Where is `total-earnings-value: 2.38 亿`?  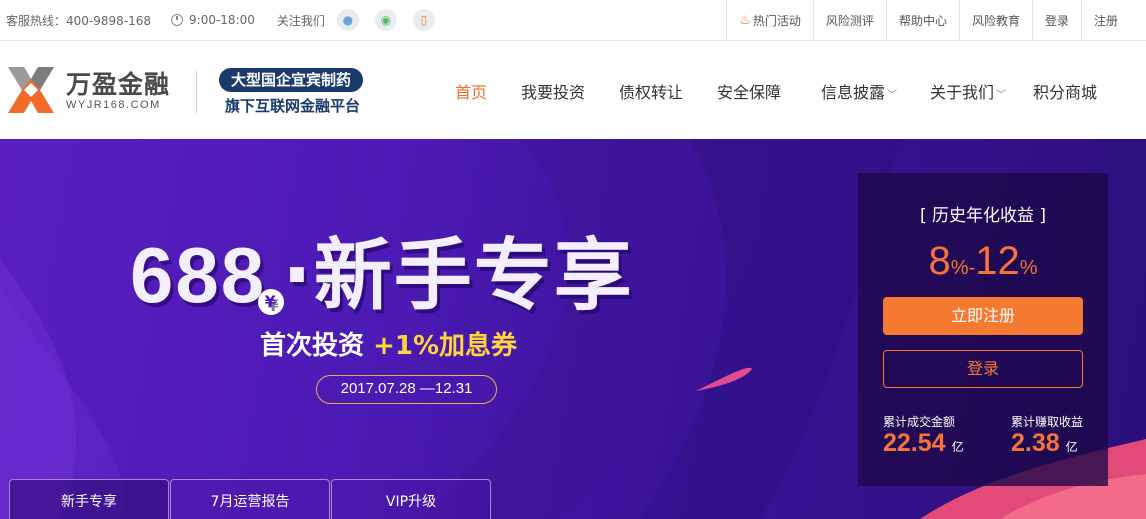 total-earnings-value: 2.38 亿 is located at coordinates (1044, 443).